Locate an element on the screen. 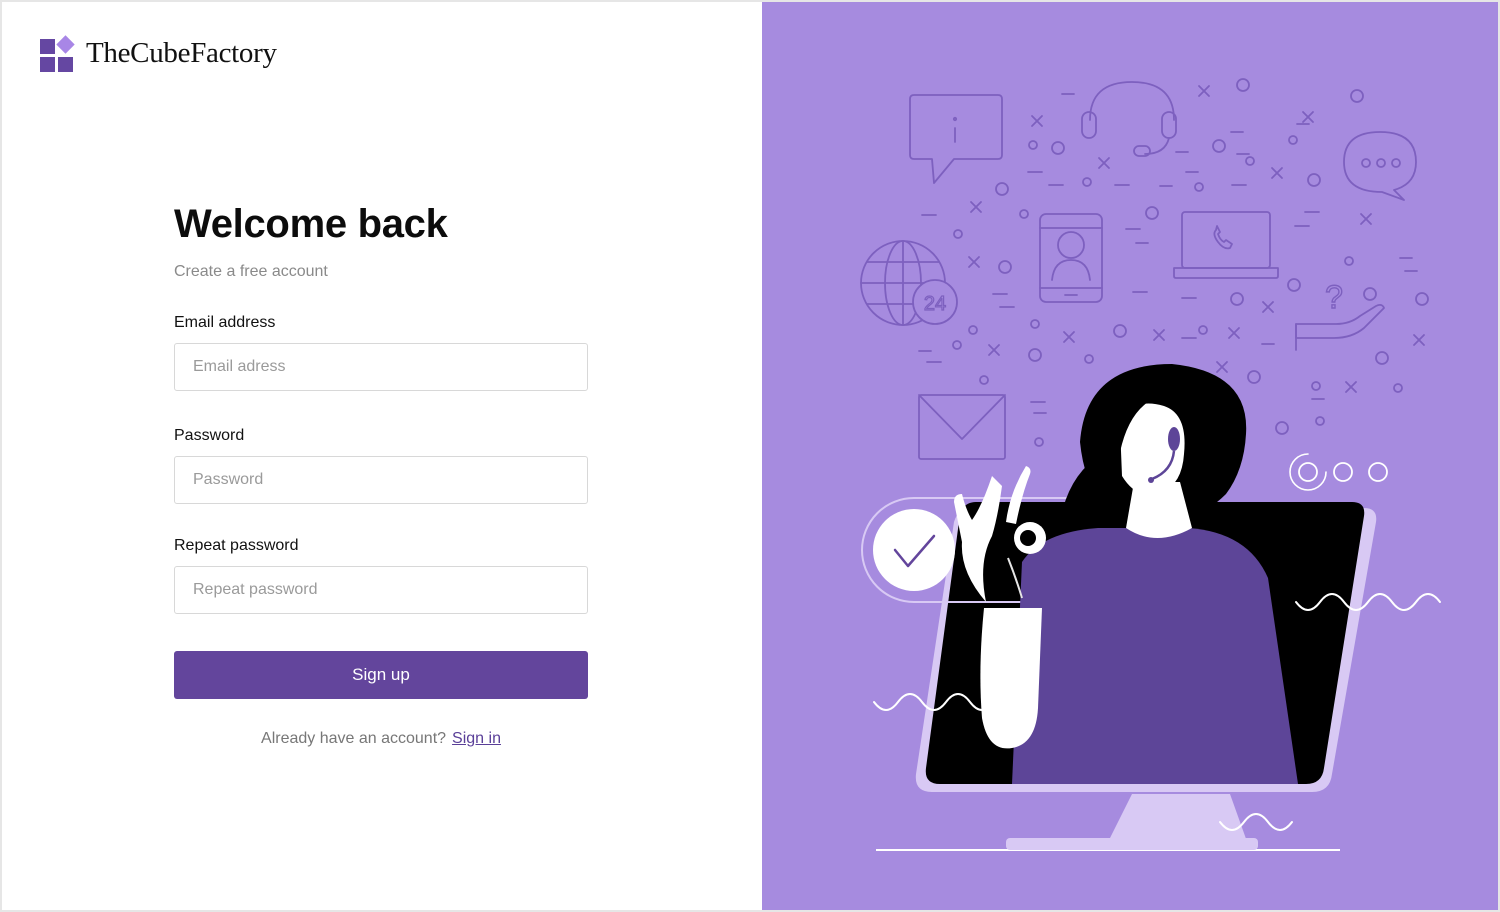  signin-prompt-text: Already have an account? is located at coordinates (354, 738).